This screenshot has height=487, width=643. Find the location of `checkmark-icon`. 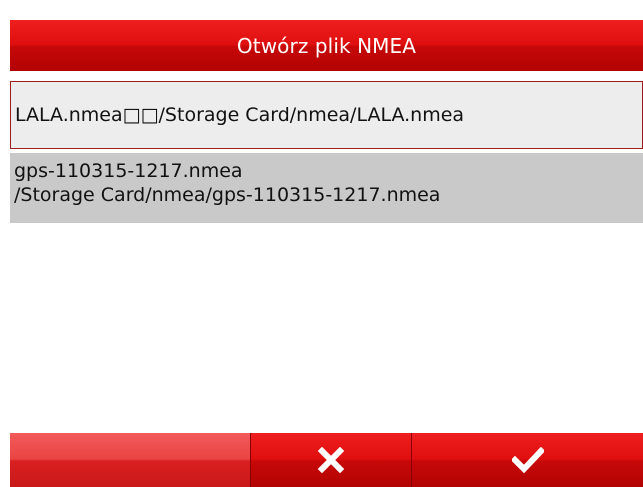

checkmark-icon is located at coordinates (527, 460).